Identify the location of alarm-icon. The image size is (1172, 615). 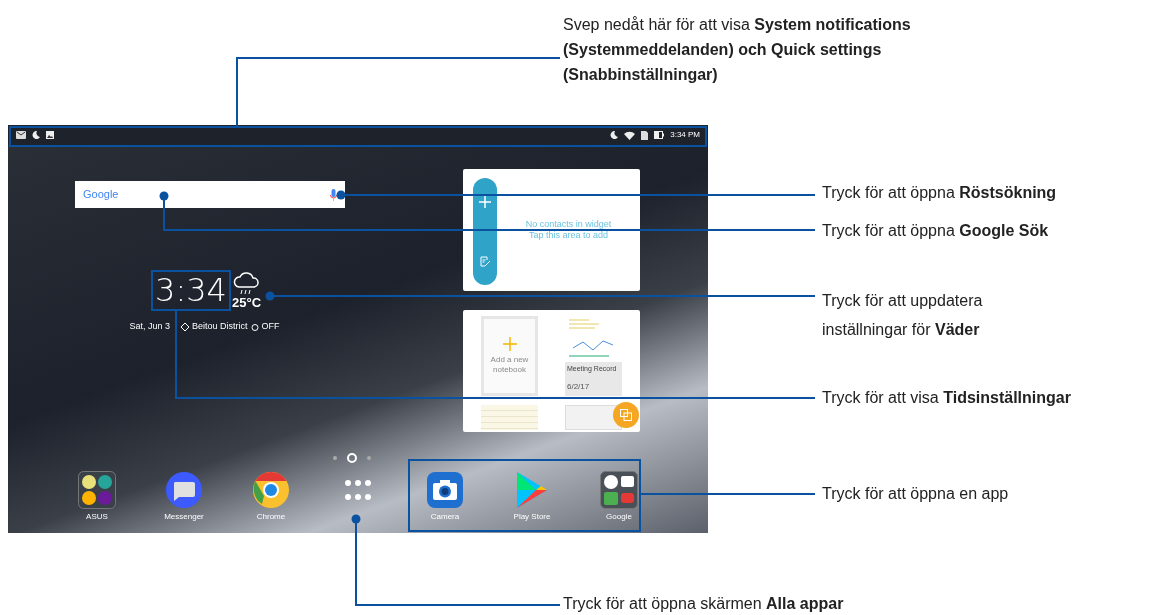
(254, 326).